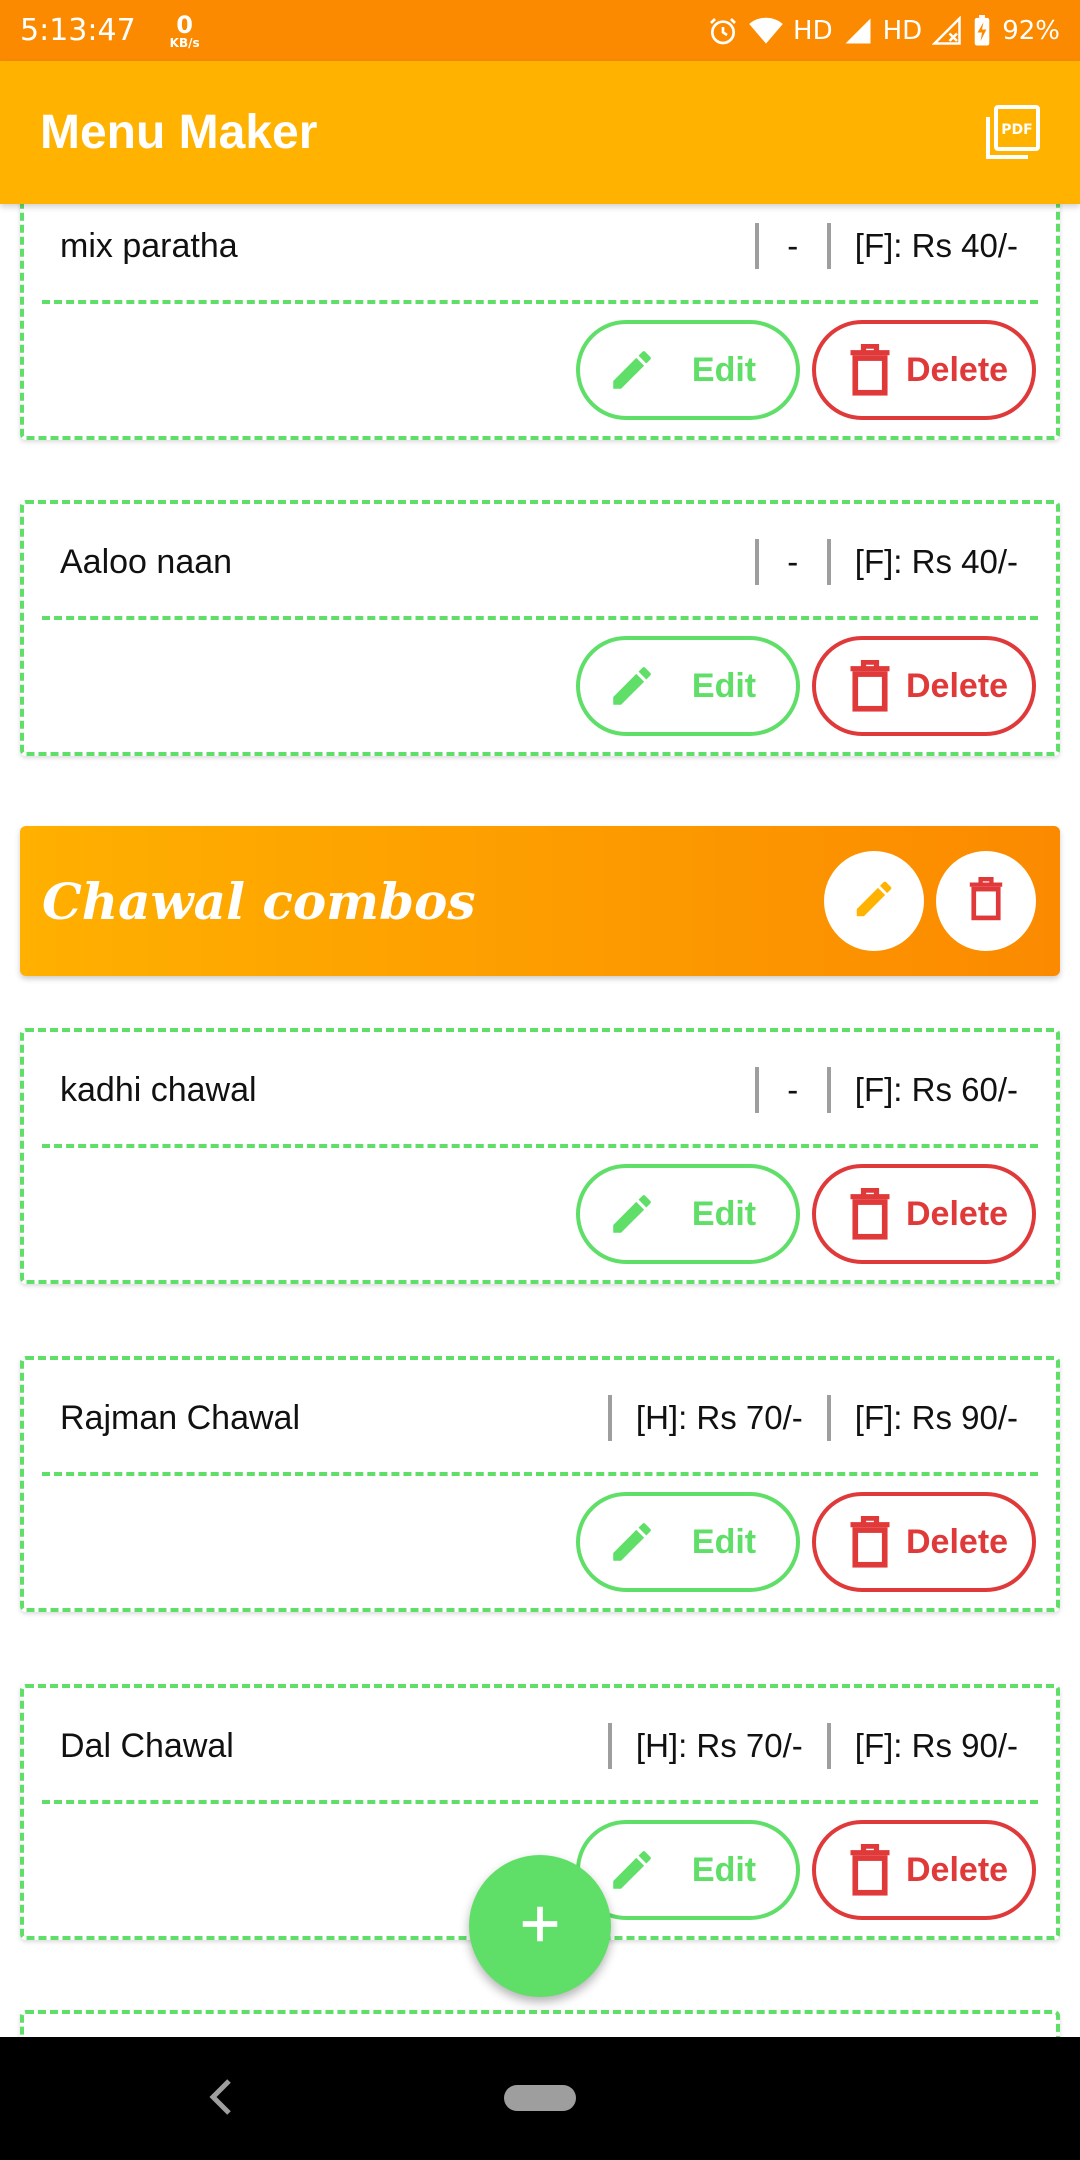  I want to click on menu-item-row: mix paratha - [F]: Rs 40/-, so click(540, 254).